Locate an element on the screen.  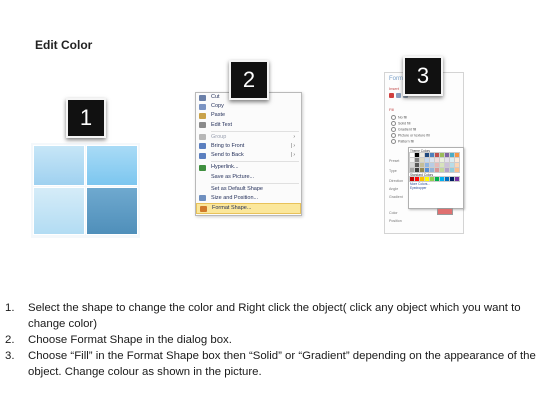
scissors-icon is located at coordinates (202, 97).